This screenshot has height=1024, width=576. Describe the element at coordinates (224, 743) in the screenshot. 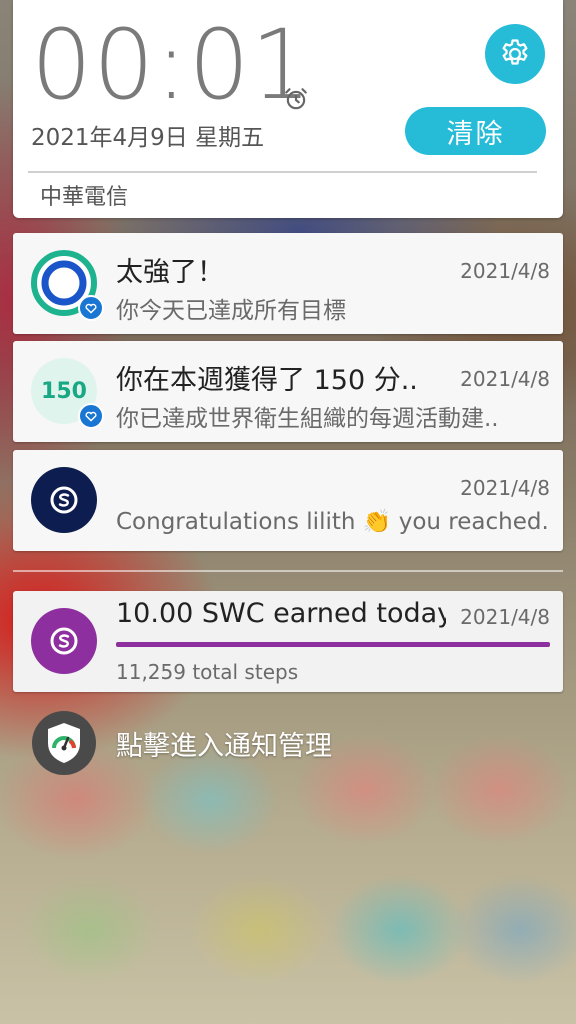

I see `manage-notifications-label: 點擊進入通知管理` at that location.